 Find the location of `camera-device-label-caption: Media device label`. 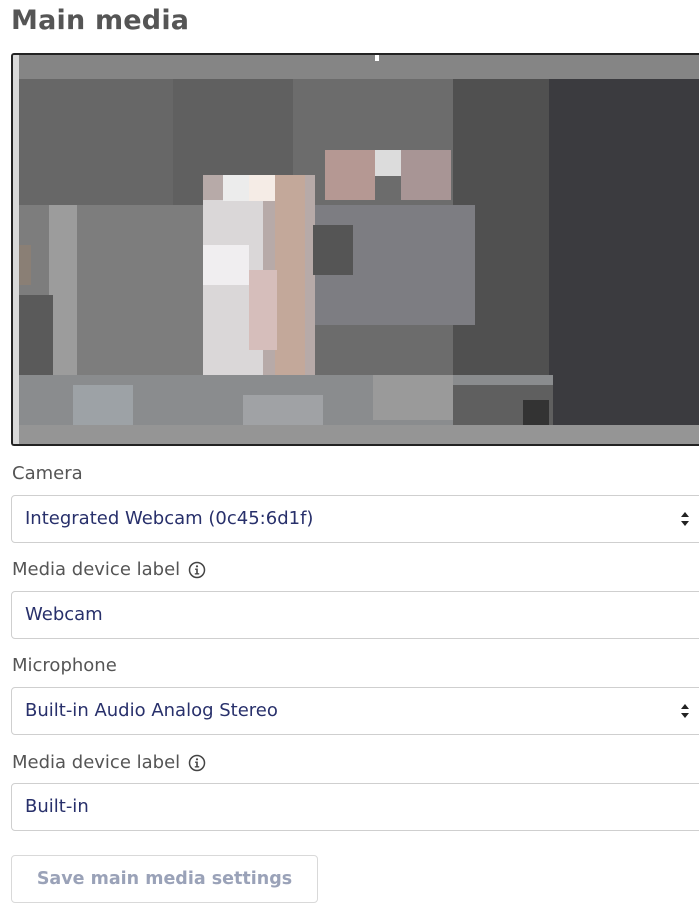

camera-device-label-caption: Media device label is located at coordinates (109, 570).